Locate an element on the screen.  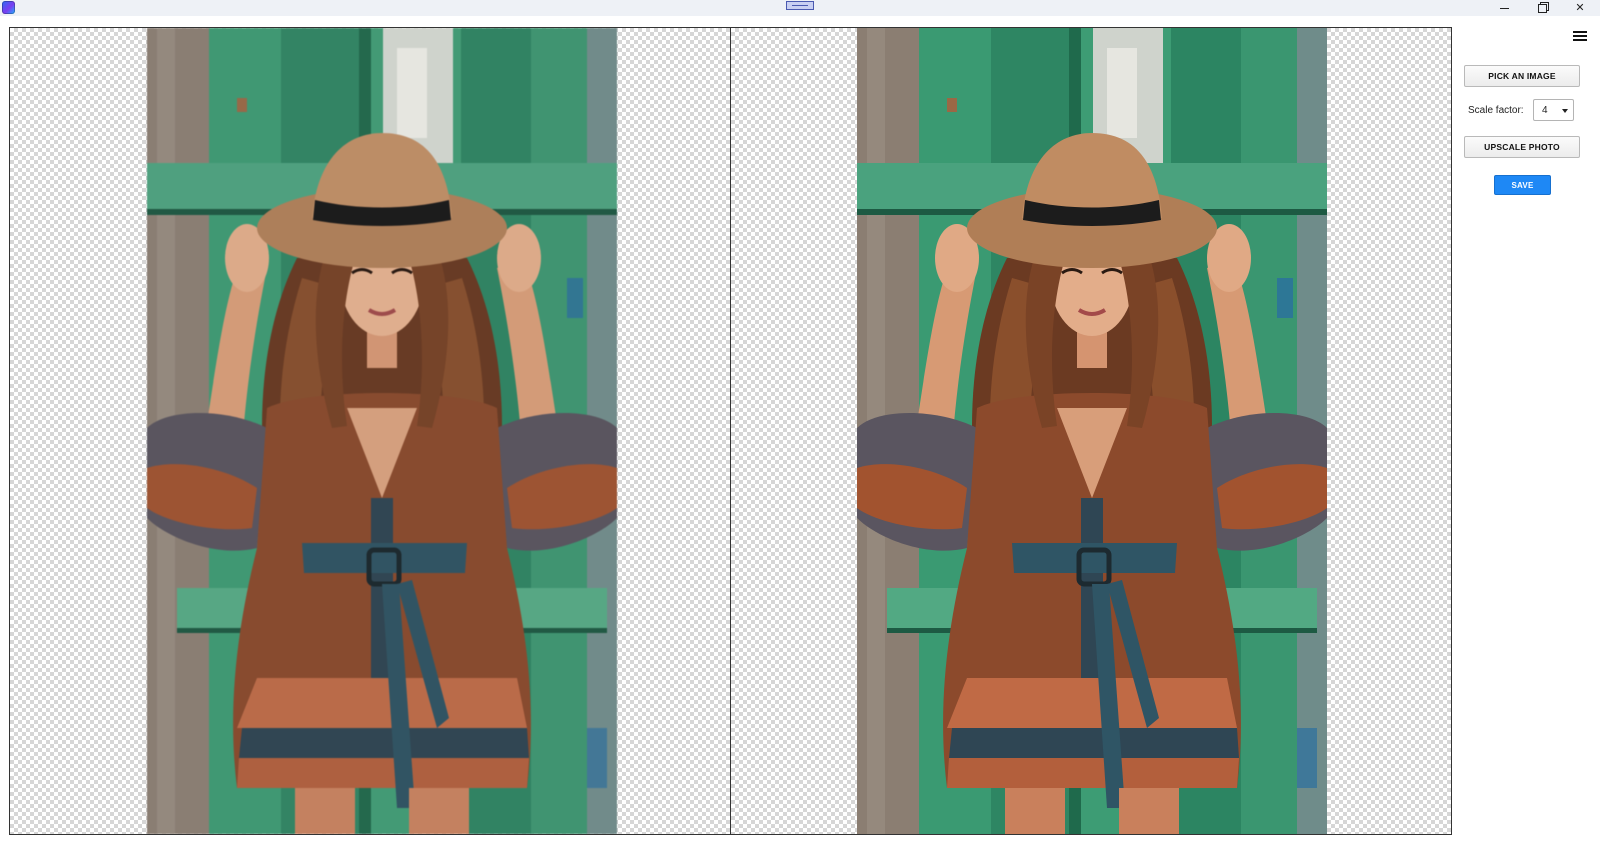
upscale-photo-button: UPSCALE PHOTO is located at coordinates (1522, 147).